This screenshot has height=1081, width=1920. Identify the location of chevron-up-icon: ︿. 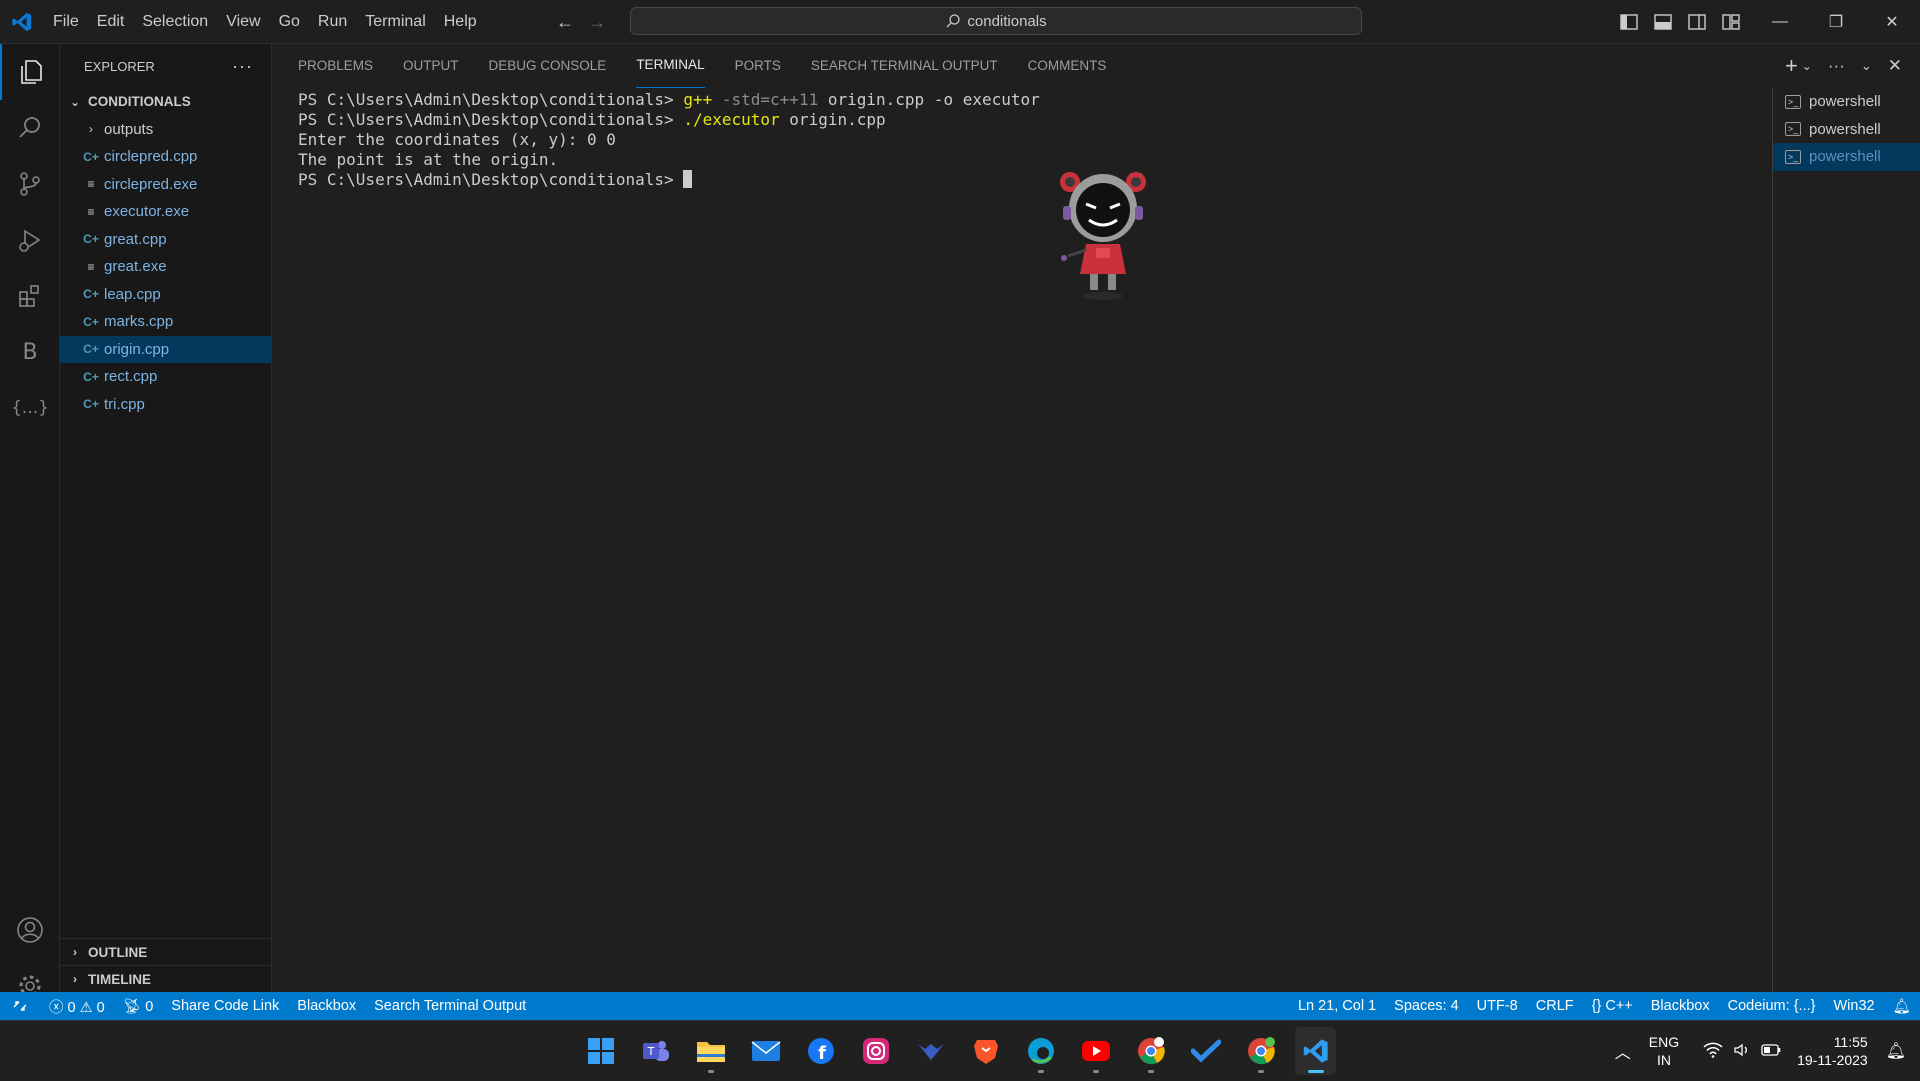
(1623, 1051).